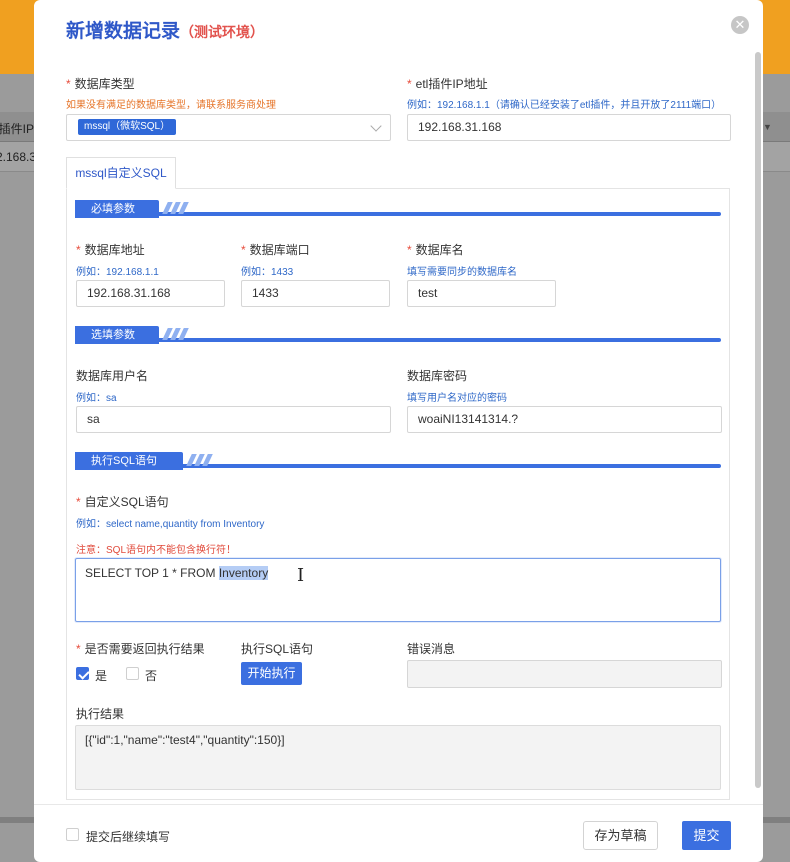  What do you see at coordinates (132, 673) in the screenshot?
I see `return-no-checkbox` at bounding box center [132, 673].